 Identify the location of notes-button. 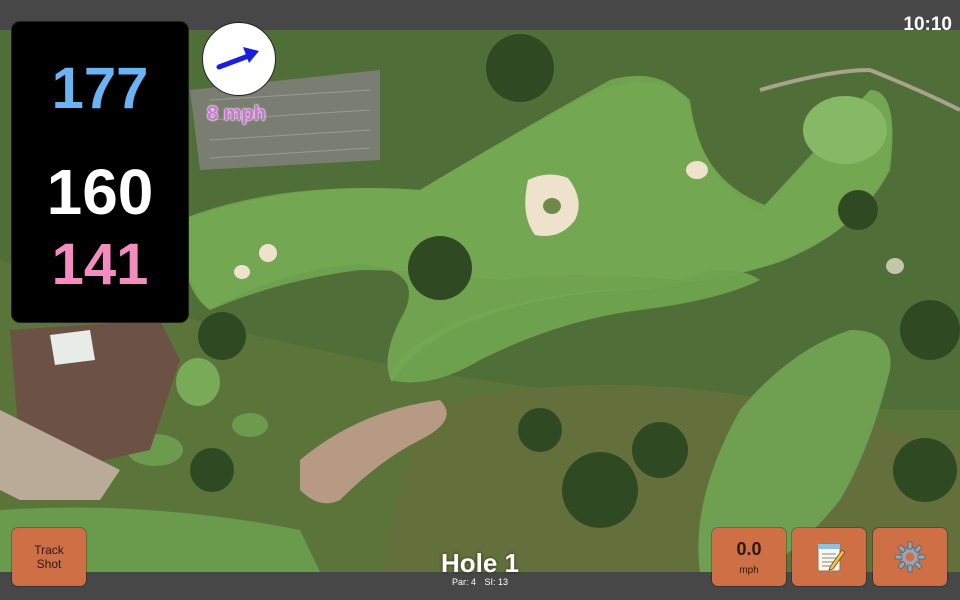
(829, 557).